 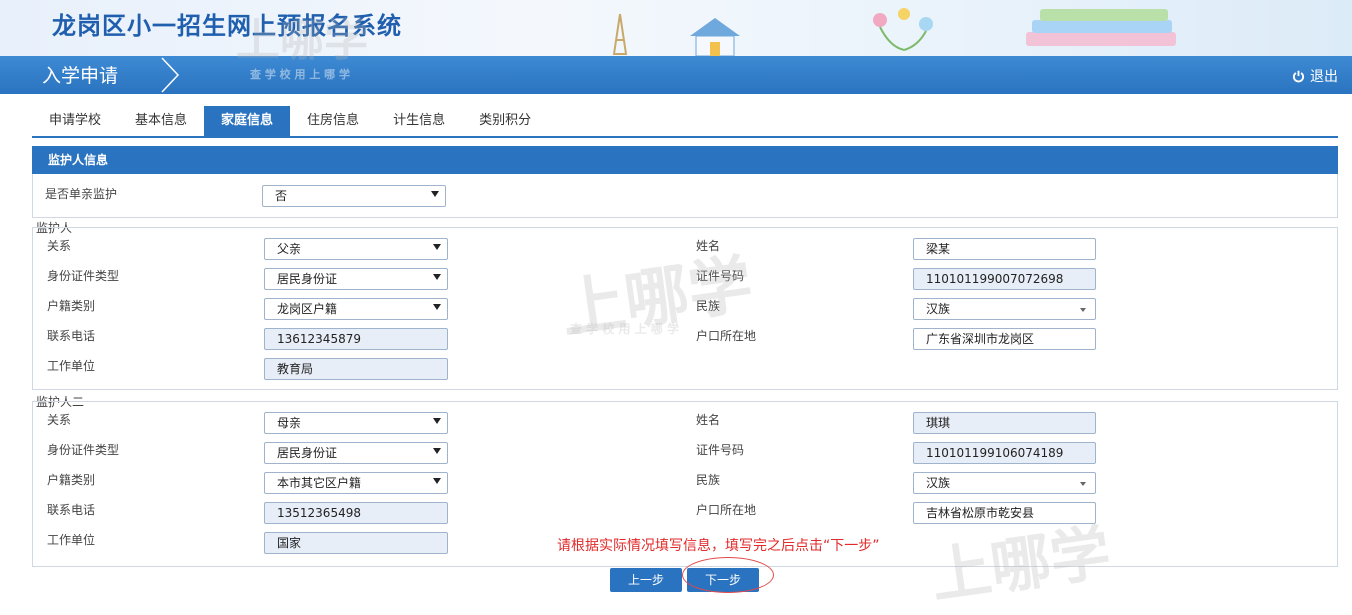 What do you see at coordinates (1004, 279) in the screenshot?
I see `guardian1-idno-input: 110101199007072698` at bounding box center [1004, 279].